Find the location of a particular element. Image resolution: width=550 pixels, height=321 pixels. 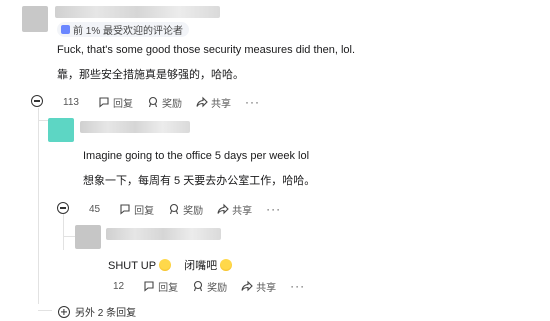

vote-group: 45 is located at coordinates (94, 209).